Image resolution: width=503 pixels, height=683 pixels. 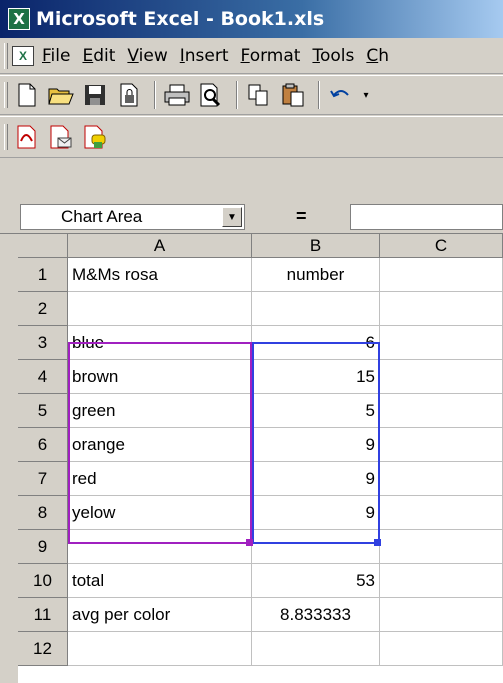 I want to click on table-row: 12, so click(x=251, y=649).